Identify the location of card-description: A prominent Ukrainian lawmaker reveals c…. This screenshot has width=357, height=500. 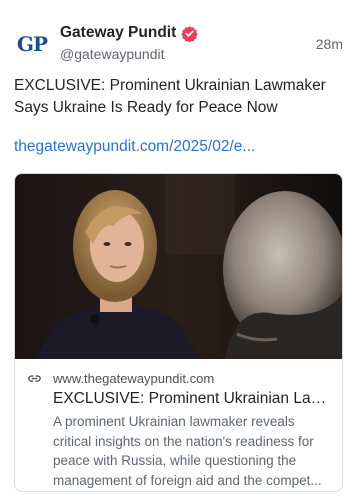
(187, 451).